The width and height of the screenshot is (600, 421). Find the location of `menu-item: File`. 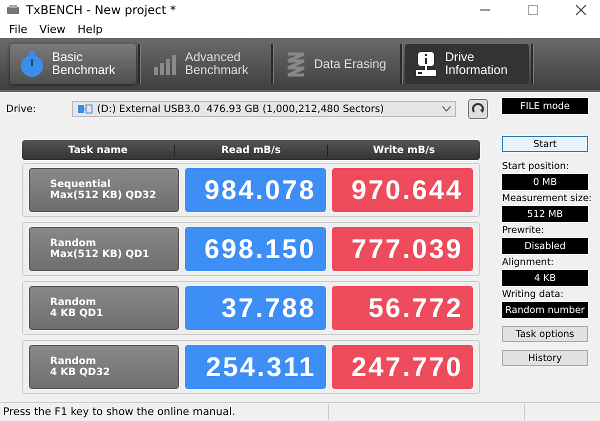

menu-item: File is located at coordinates (18, 29).